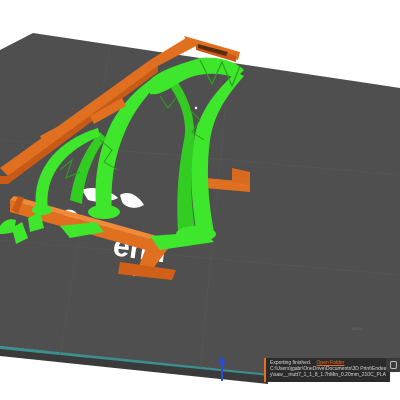 The width and height of the screenshot is (400, 400). What do you see at coordinates (291, 363) in the screenshot?
I see `notification-title: Exporting finished.` at bounding box center [291, 363].